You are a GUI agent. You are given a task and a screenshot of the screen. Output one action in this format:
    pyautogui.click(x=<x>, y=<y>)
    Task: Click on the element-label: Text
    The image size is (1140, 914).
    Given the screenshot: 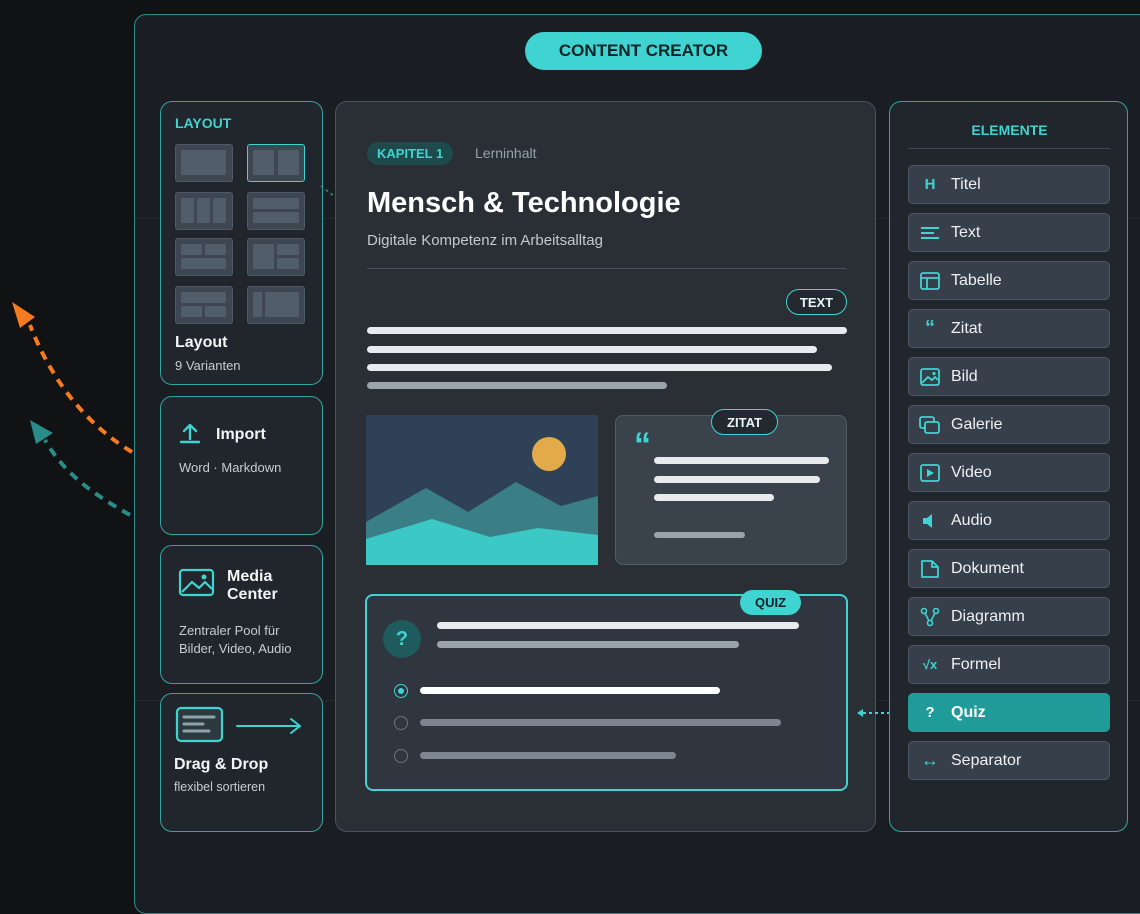 What is the action you would take?
    pyautogui.click(x=966, y=232)
    